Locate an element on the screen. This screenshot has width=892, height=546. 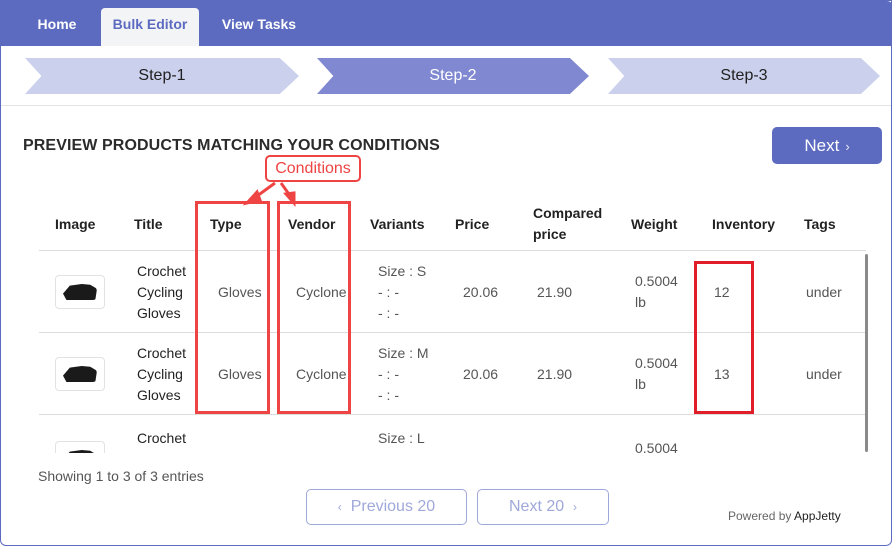
next-button-label: Next is located at coordinates (822, 145).